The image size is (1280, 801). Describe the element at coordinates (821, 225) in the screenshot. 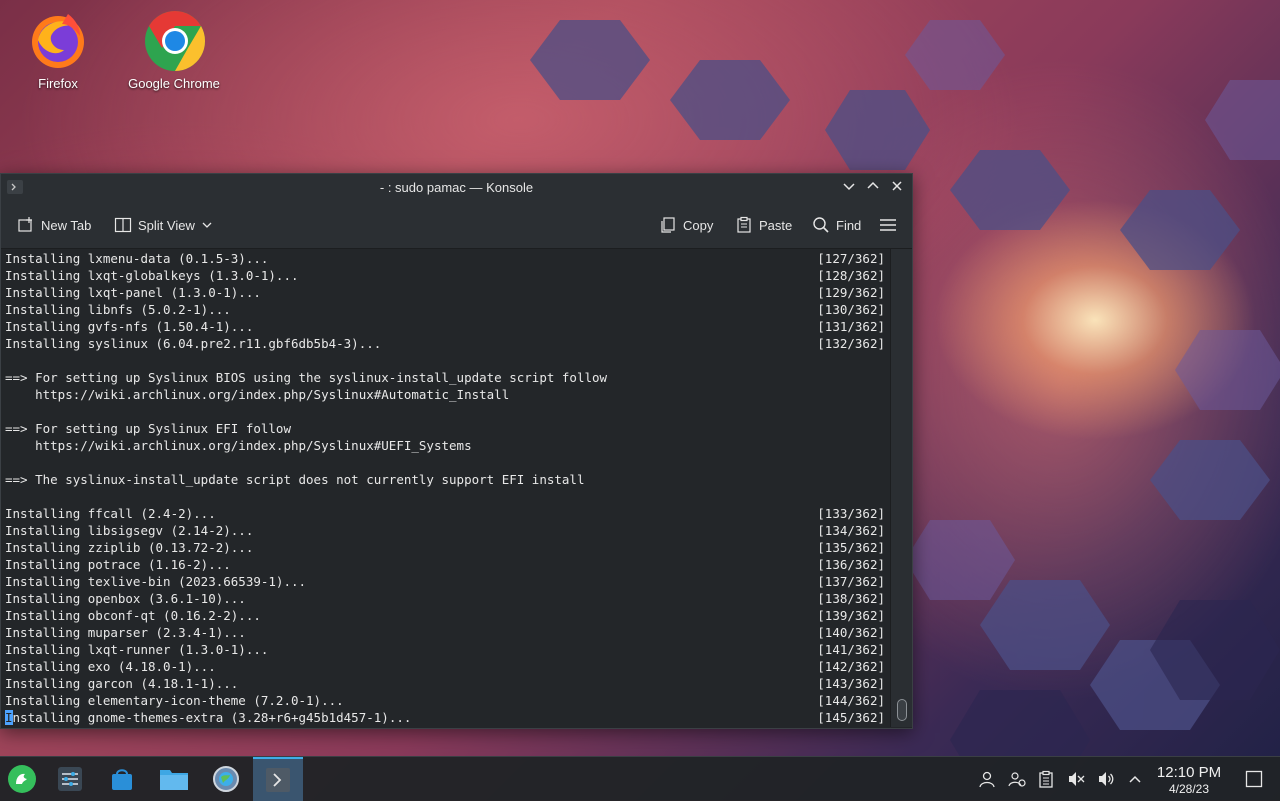

I see `search-icon` at that location.